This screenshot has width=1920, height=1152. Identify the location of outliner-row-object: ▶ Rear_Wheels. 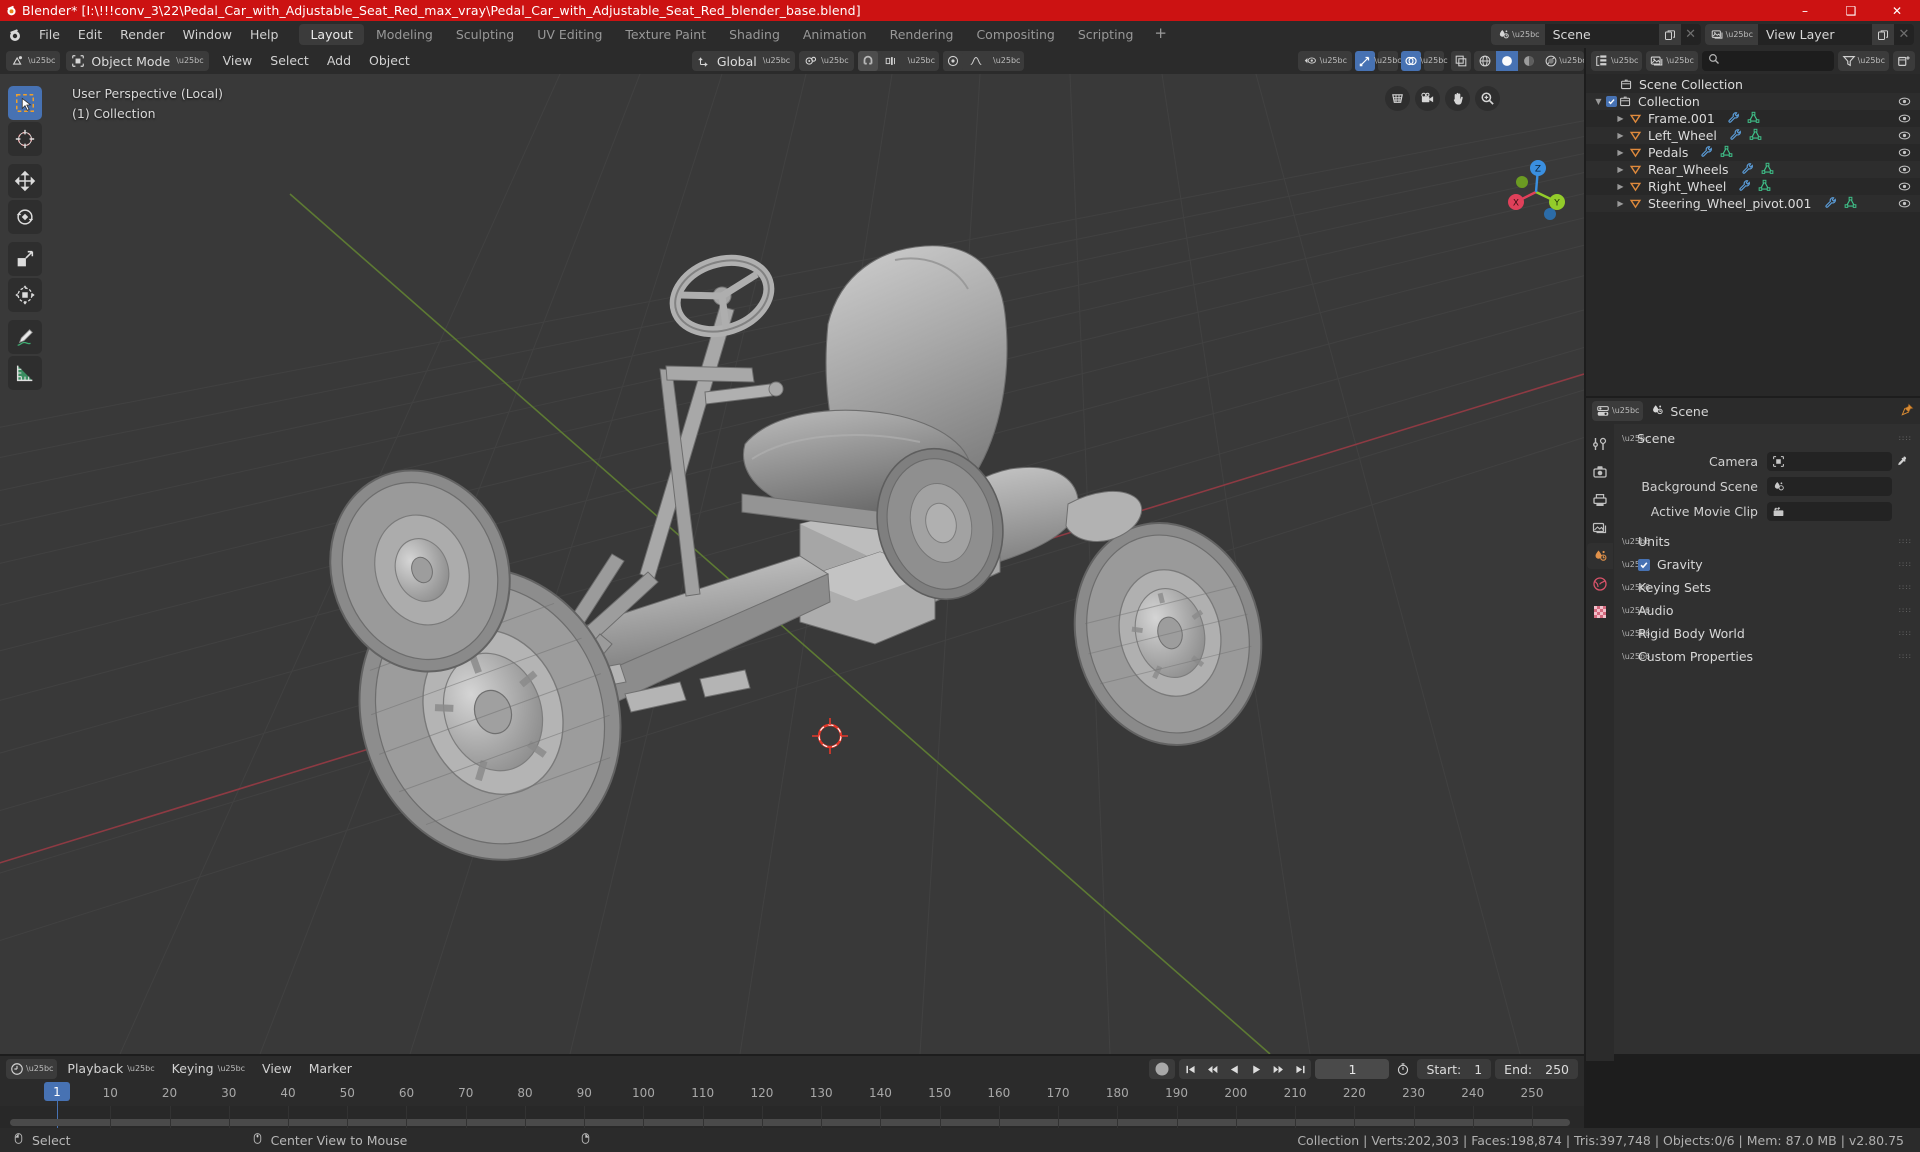
(1753, 169).